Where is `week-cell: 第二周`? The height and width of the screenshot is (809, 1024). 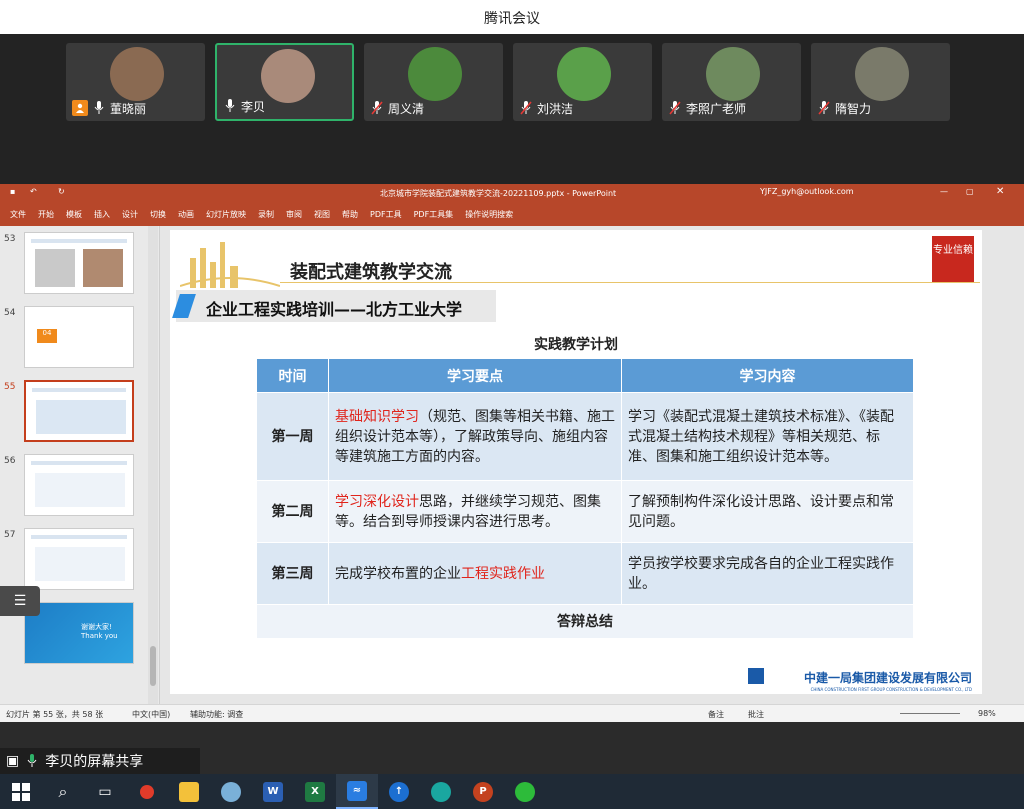 week-cell: 第二周 is located at coordinates (292, 511).